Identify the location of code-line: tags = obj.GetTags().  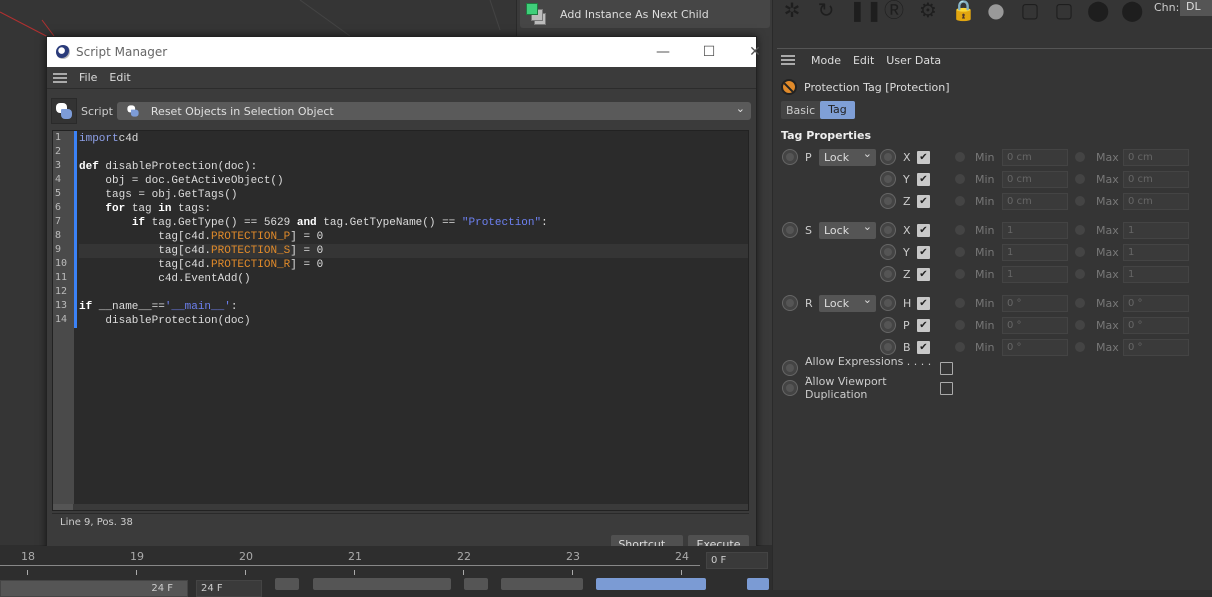
(413, 195).